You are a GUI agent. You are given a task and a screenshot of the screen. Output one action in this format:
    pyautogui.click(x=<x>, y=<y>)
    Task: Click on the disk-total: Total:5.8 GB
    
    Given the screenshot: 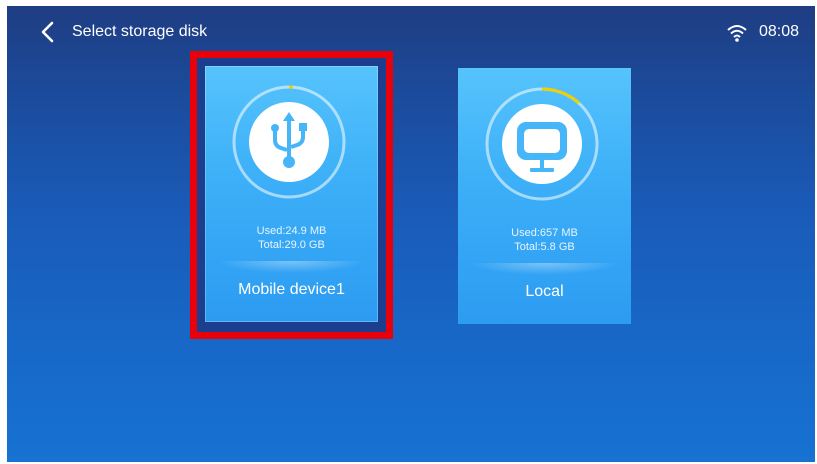 What is the action you would take?
    pyautogui.click(x=544, y=247)
    